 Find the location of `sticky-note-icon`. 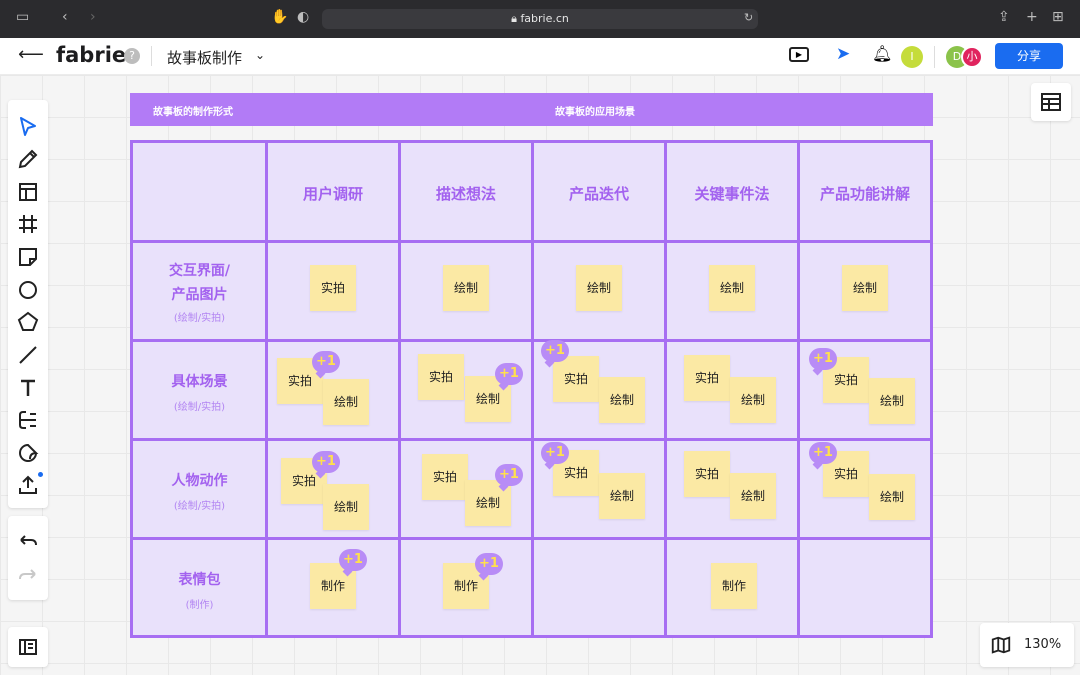

sticky-note-icon is located at coordinates (28, 257).